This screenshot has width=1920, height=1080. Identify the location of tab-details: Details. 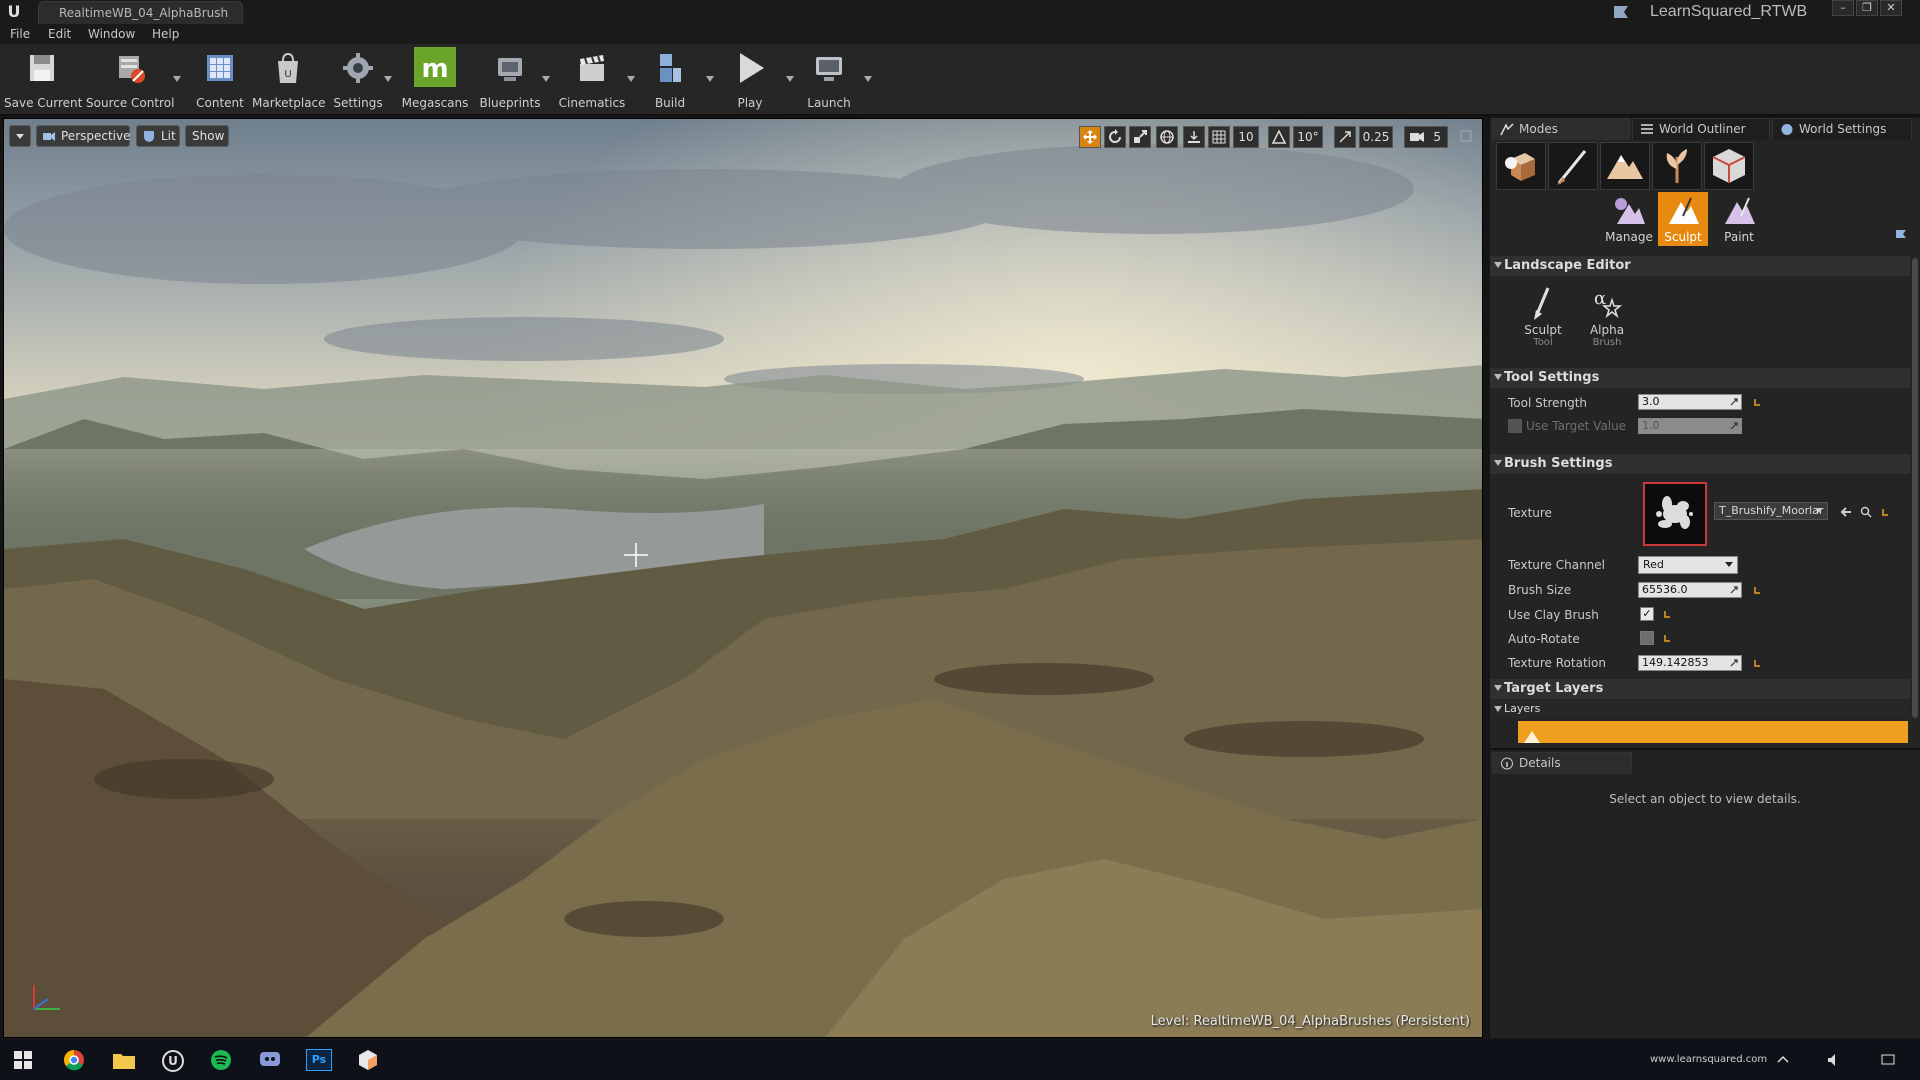
(1562, 763).